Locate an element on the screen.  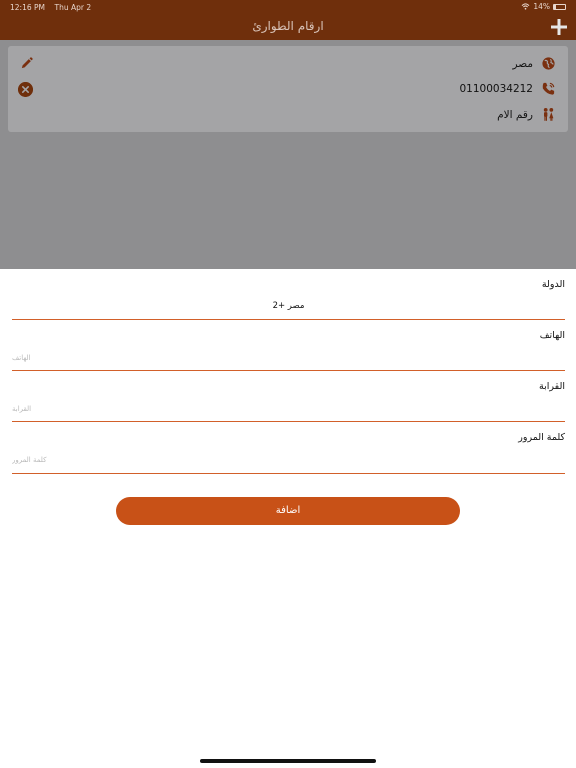
country-underline is located at coordinates (288, 319).